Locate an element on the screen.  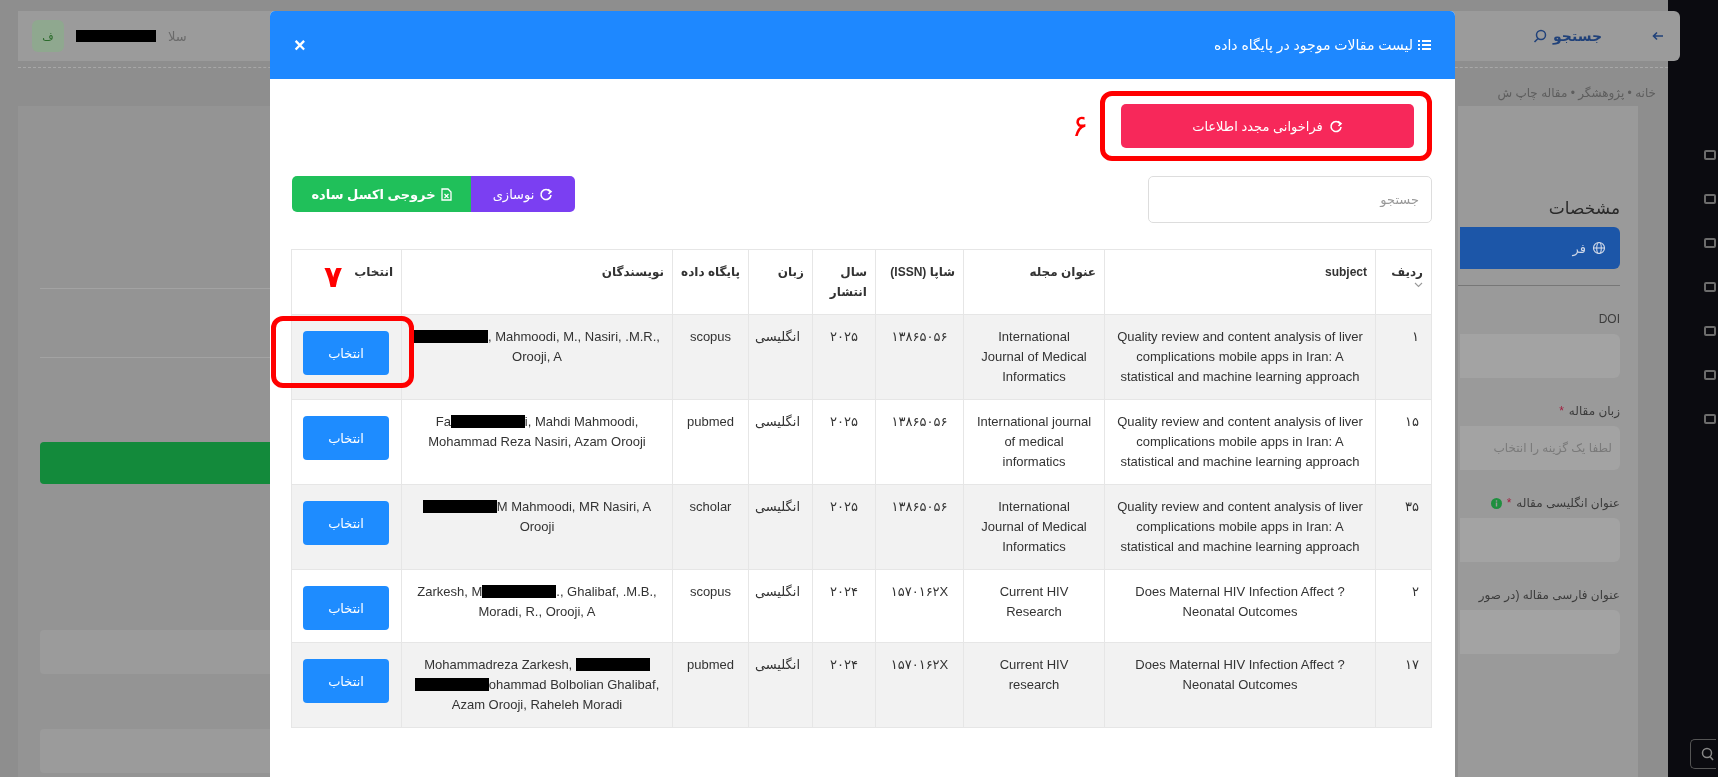
column-header: انتخاب is located at coordinates (373, 272).